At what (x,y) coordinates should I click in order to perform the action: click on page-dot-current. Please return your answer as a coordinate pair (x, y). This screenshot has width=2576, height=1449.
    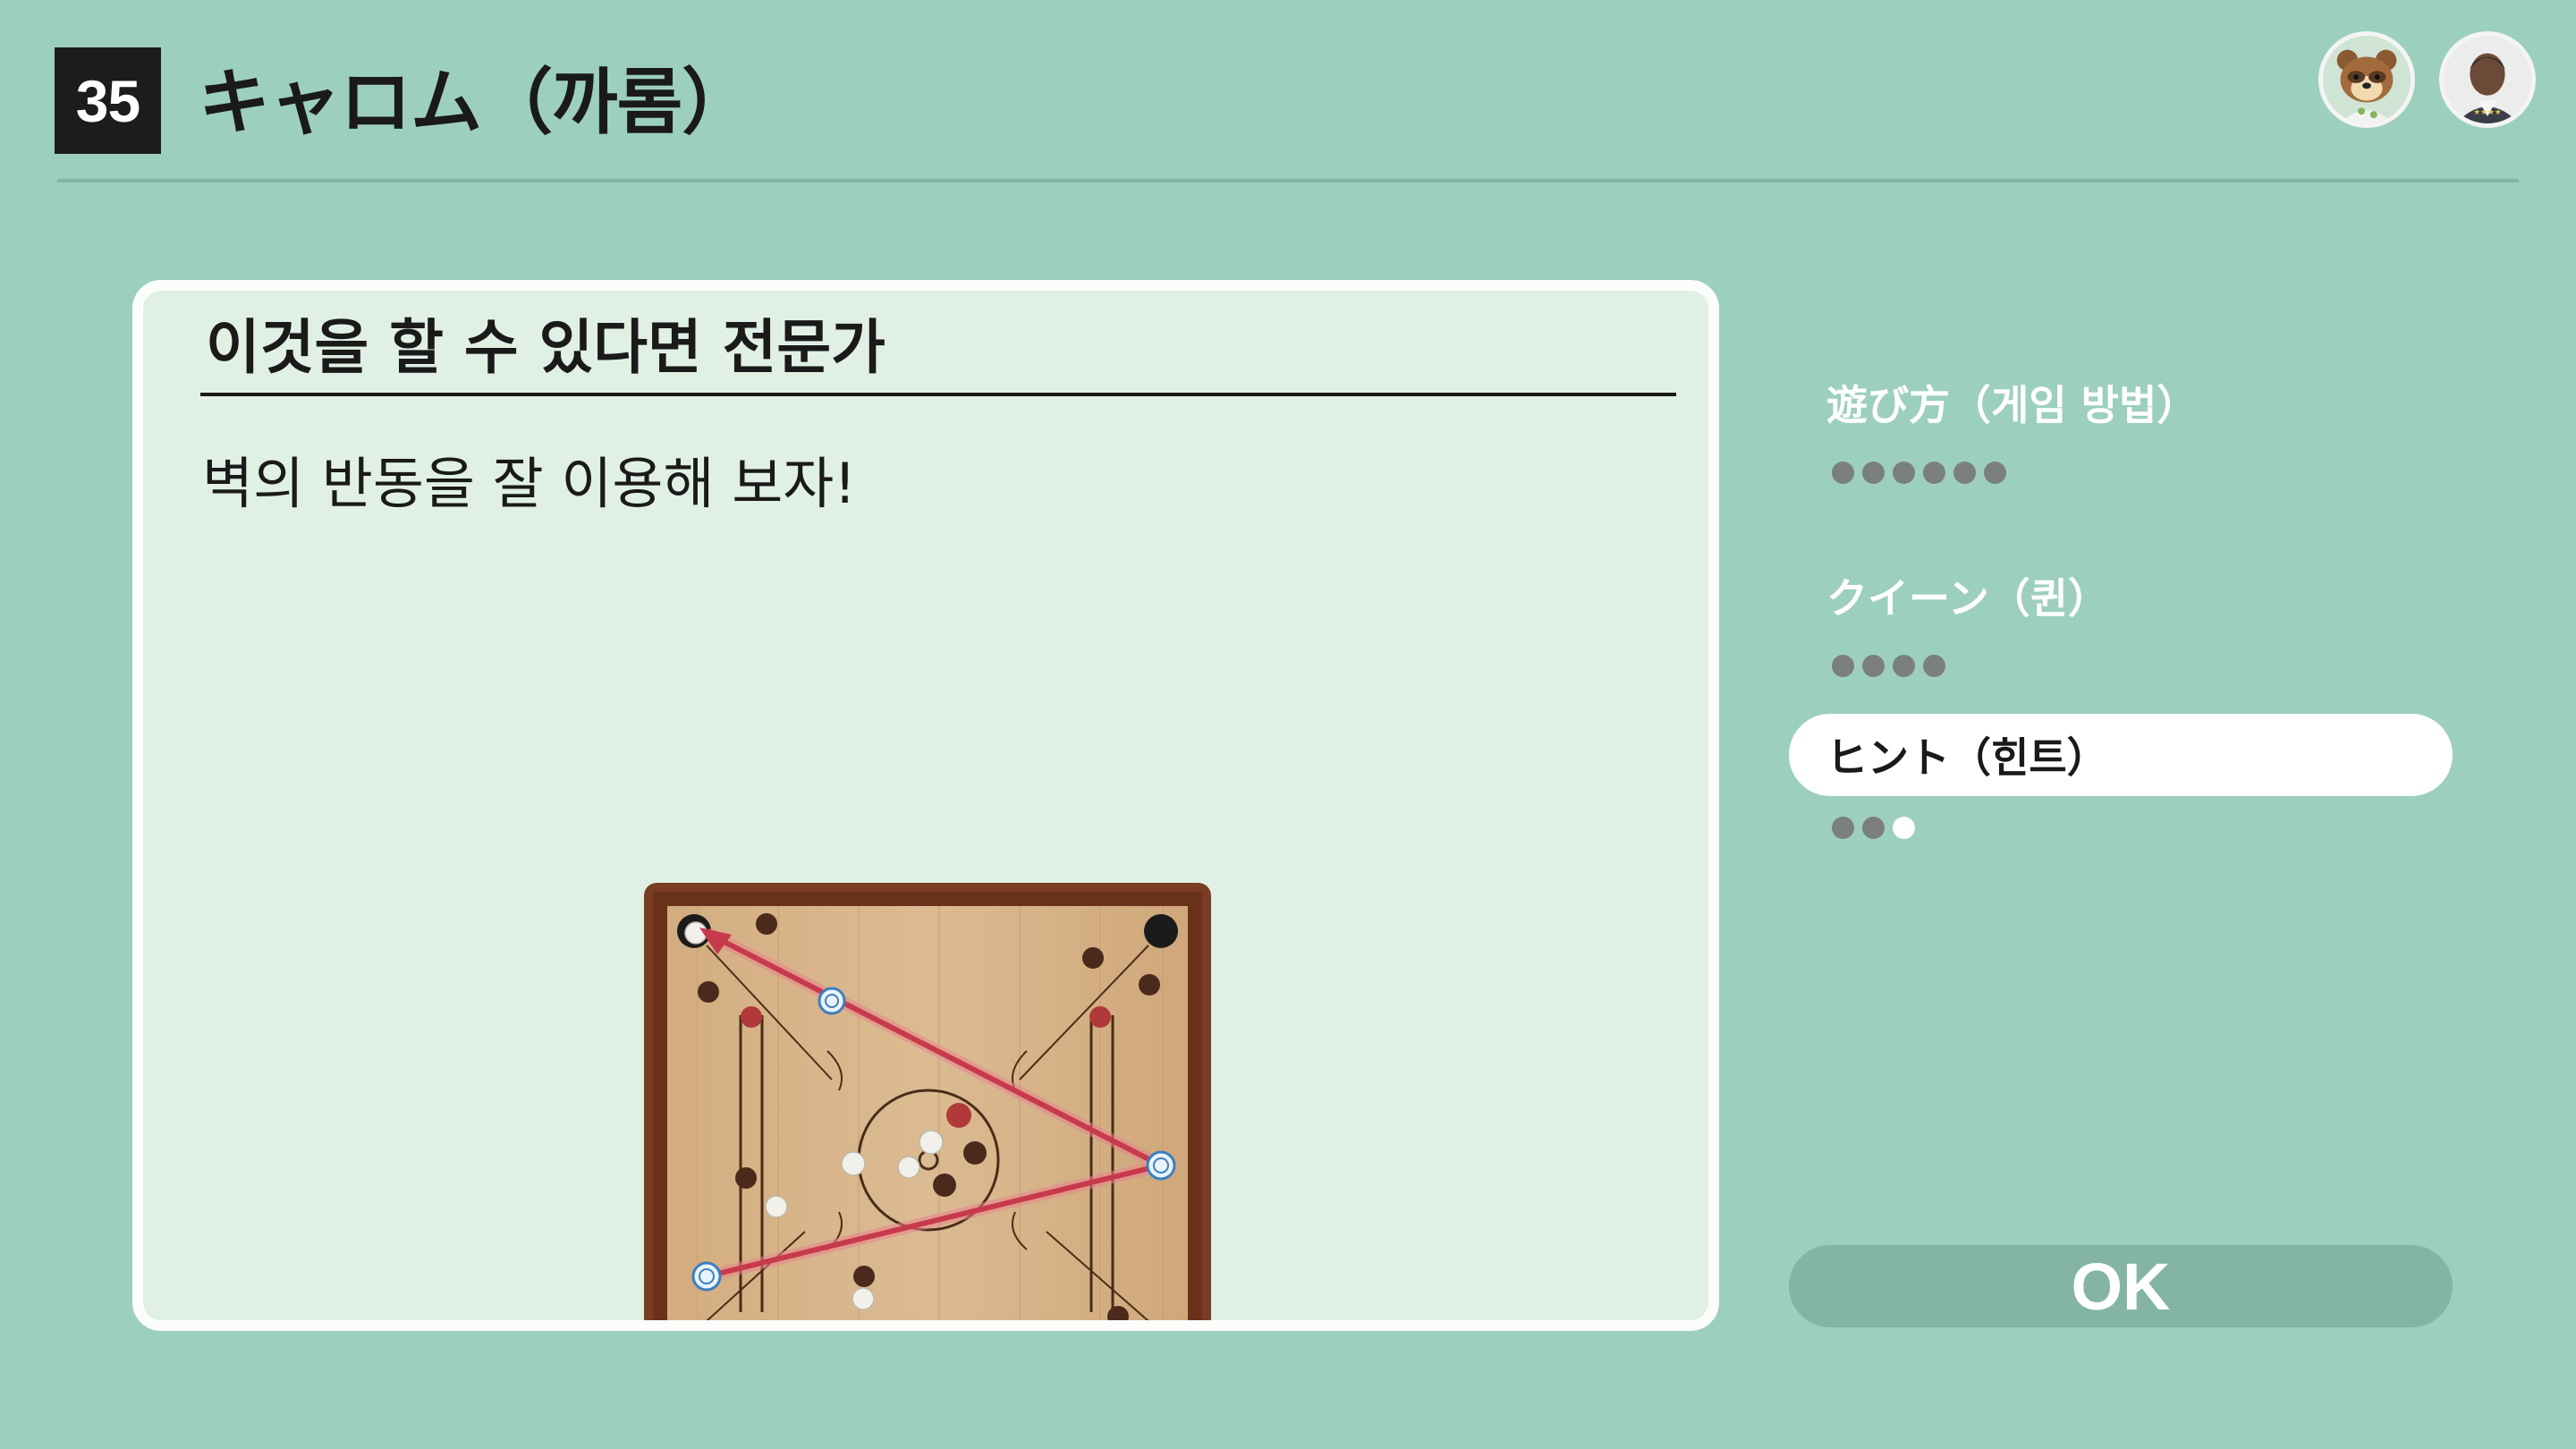
    Looking at the image, I should click on (1904, 827).